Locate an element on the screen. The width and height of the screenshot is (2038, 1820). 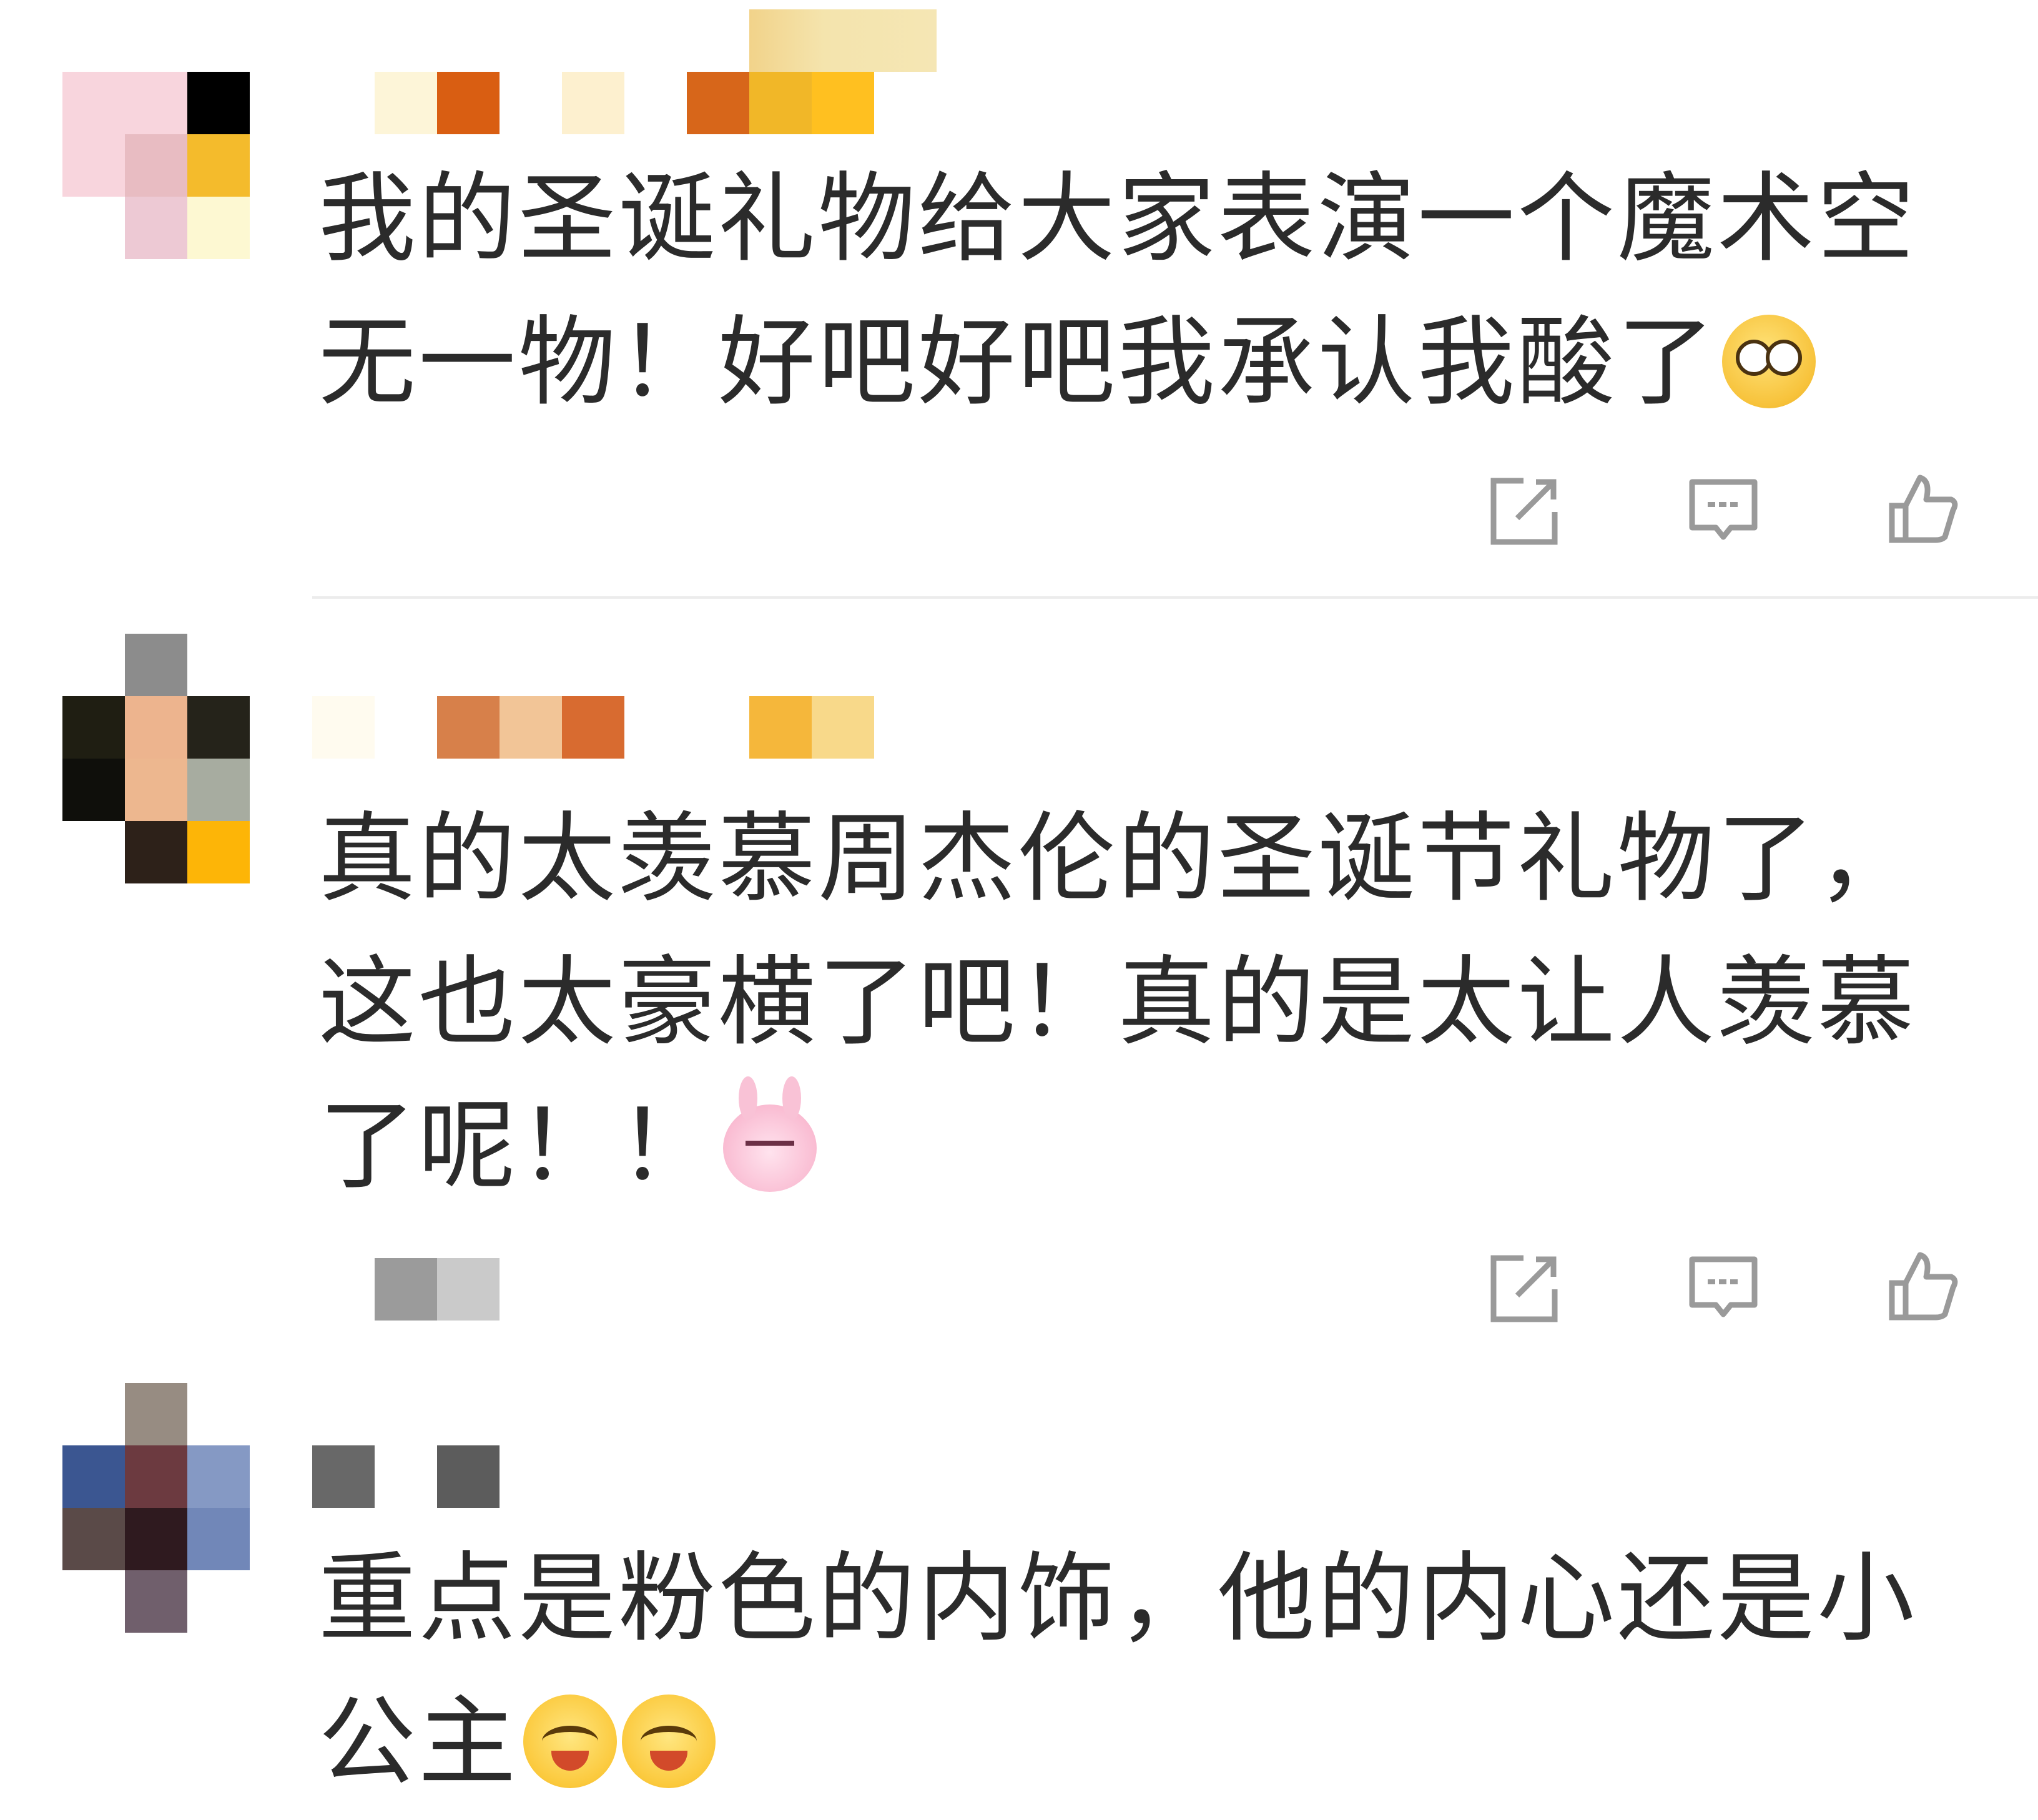
sour-face-emoji is located at coordinates (1769, 362).